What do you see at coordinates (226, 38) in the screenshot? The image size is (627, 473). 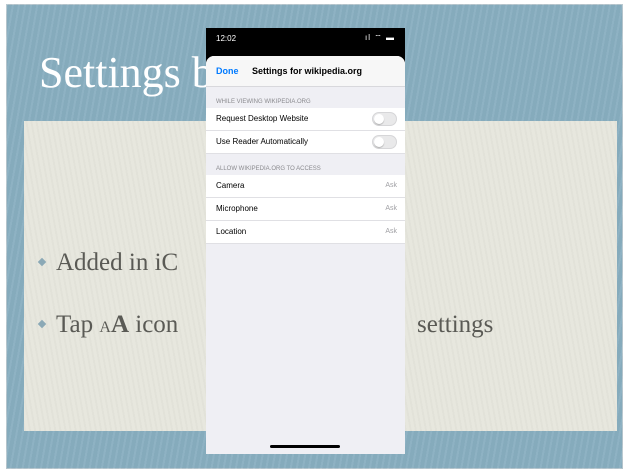 I see `status-time: 12:02` at bounding box center [226, 38].